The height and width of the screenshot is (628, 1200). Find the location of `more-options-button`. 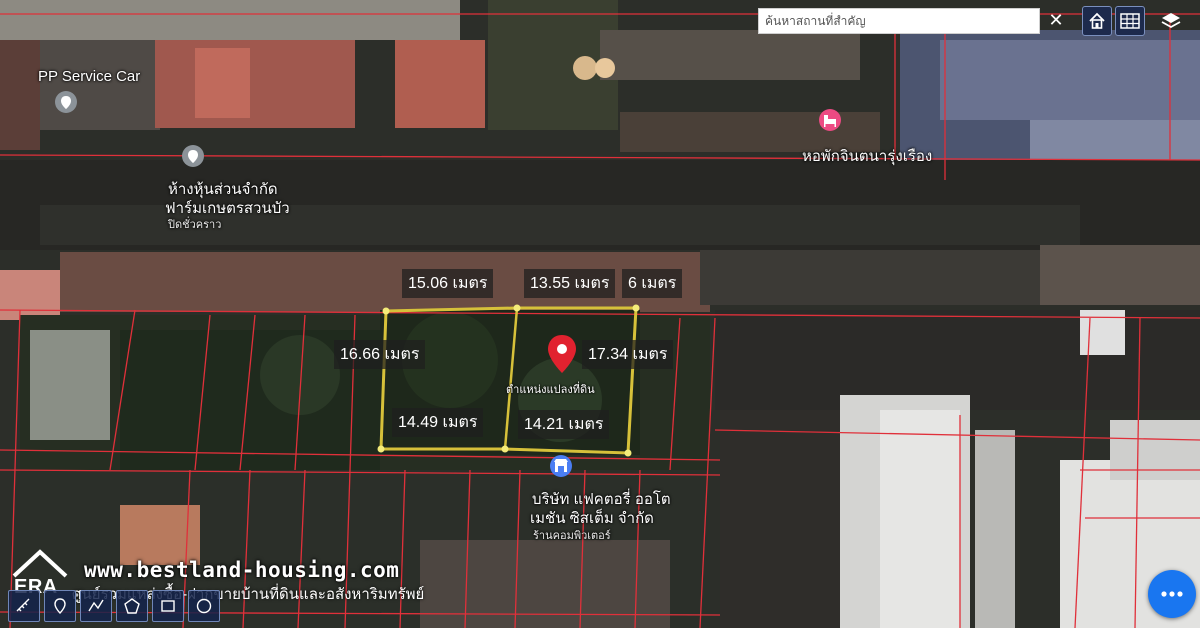

more-options-button is located at coordinates (1172, 594).